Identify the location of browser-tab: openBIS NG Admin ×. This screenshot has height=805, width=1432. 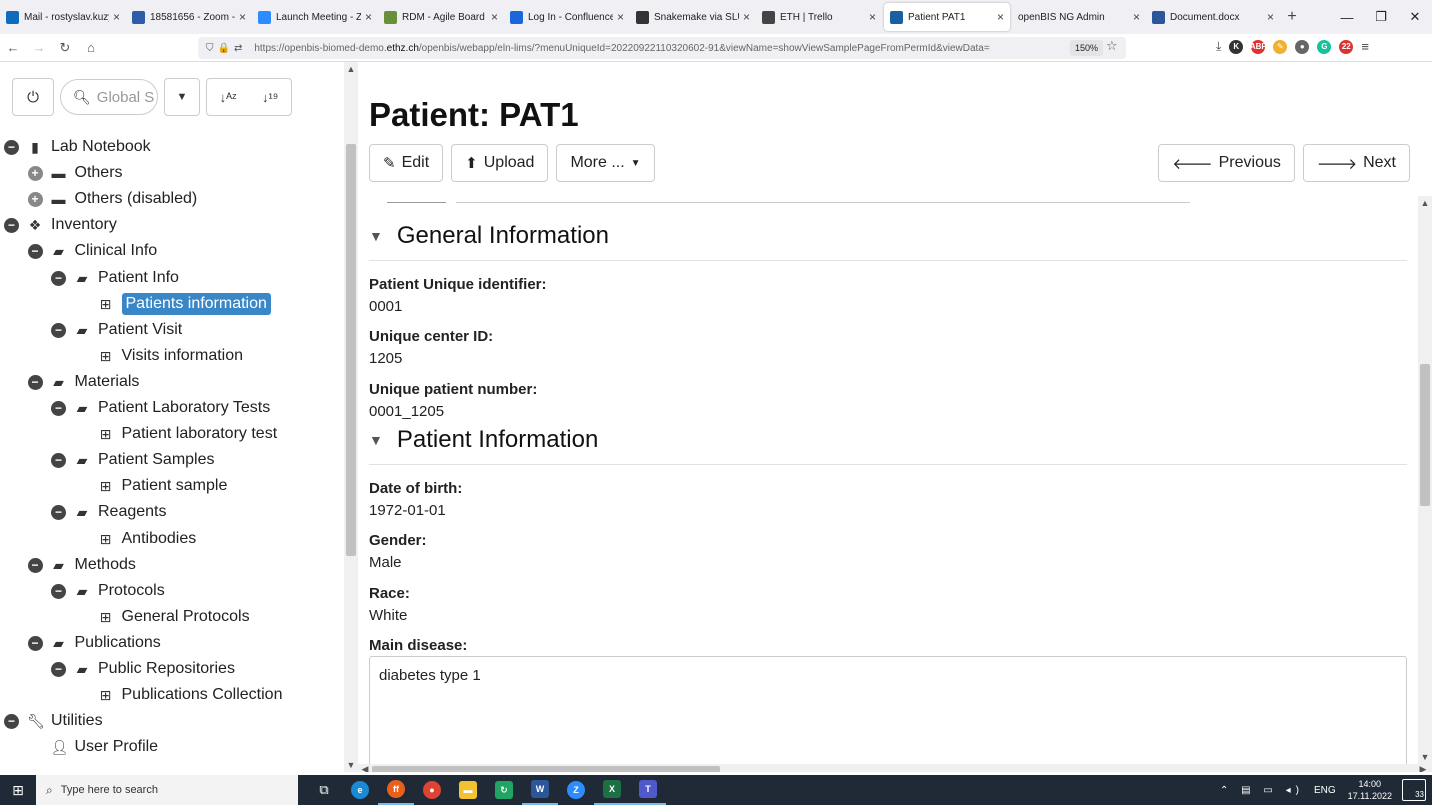
(1079, 17).